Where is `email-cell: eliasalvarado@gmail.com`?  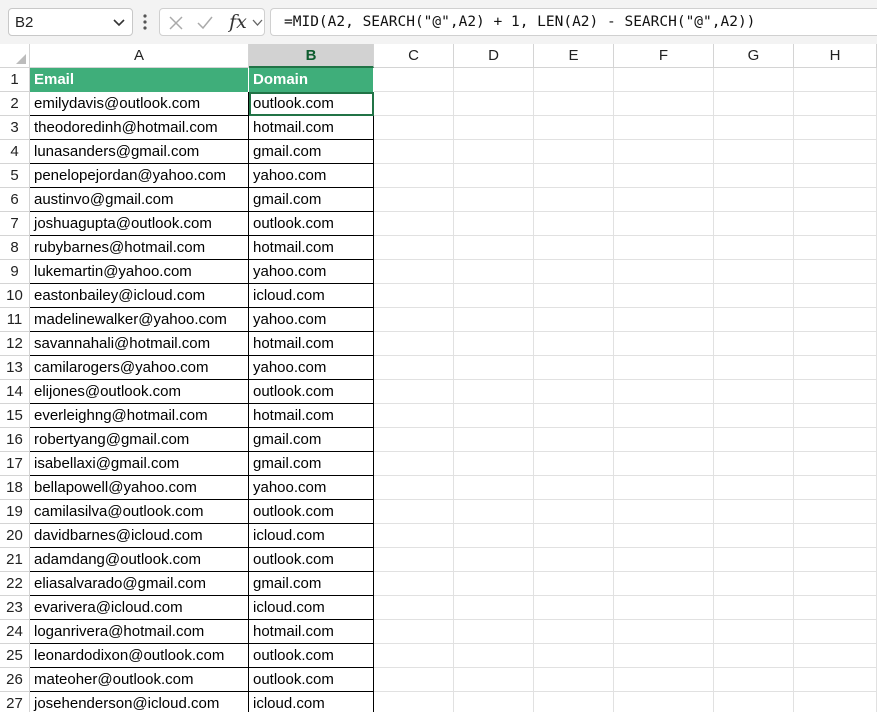
email-cell: eliasalvarado@gmail.com is located at coordinates (139, 584).